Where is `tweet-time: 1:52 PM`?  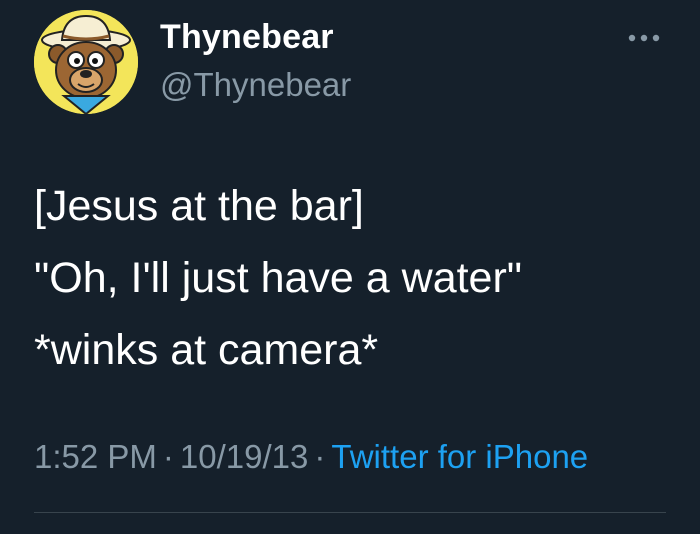 tweet-time: 1:52 PM is located at coordinates (95, 456).